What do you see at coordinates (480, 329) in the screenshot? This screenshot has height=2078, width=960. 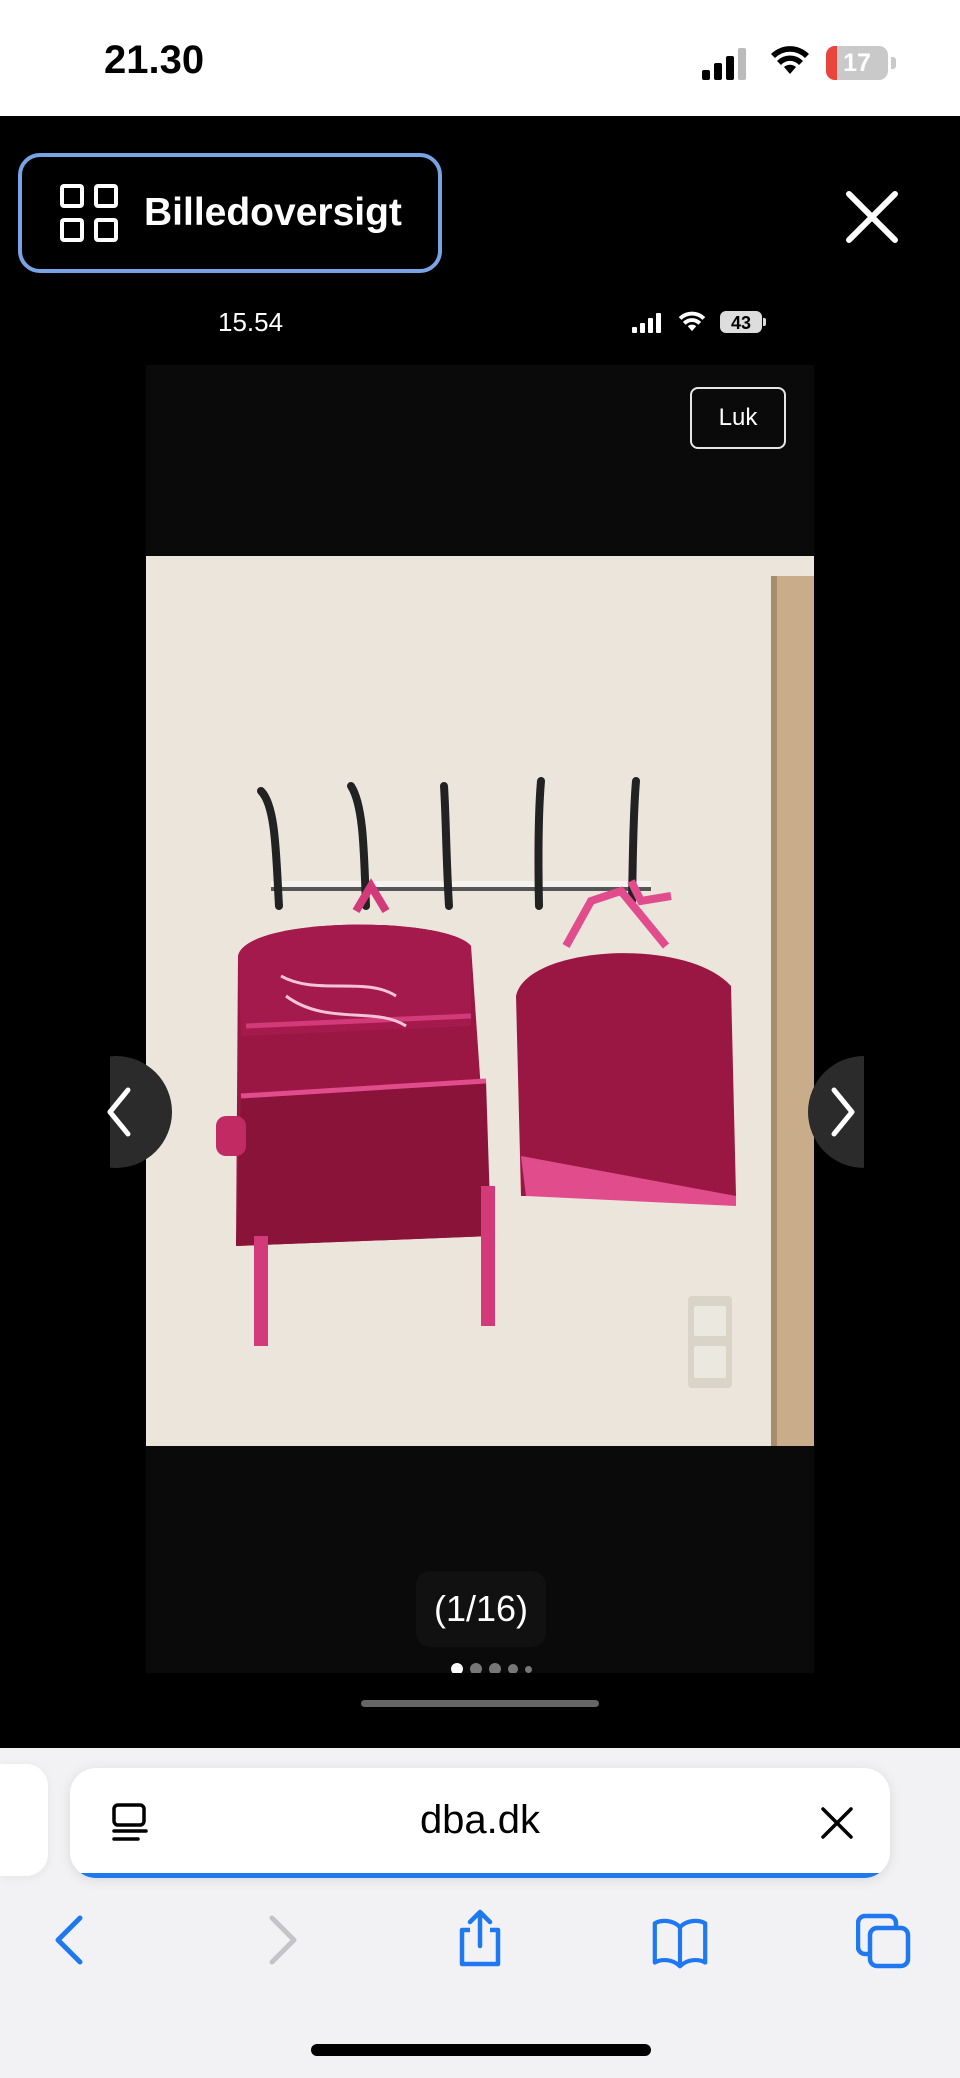 I see `inner-status-bar: 15.54 43` at bounding box center [480, 329].